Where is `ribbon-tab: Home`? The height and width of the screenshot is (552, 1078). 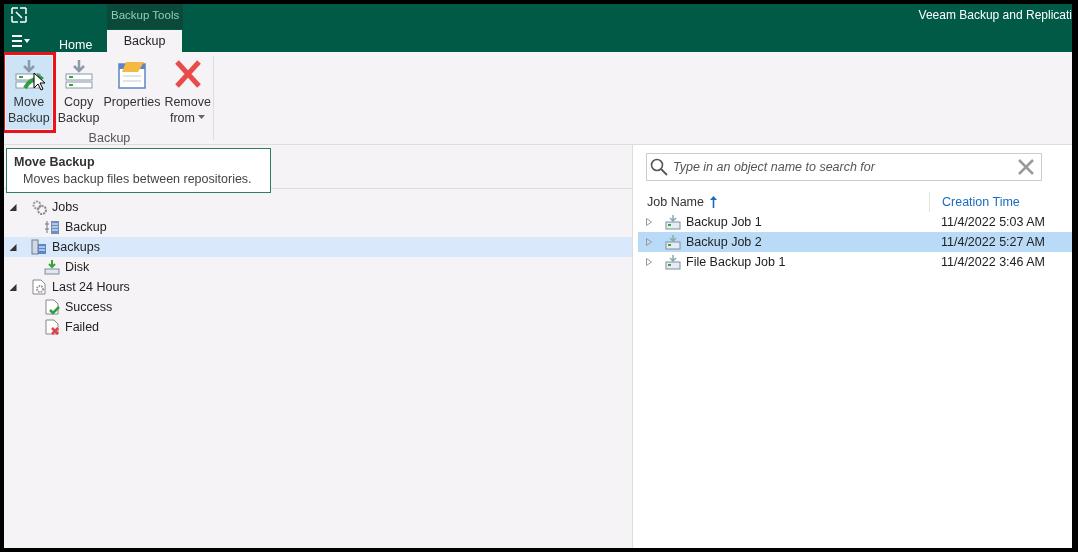
ribbon-tab: Home is located at coordinates (76, 42).